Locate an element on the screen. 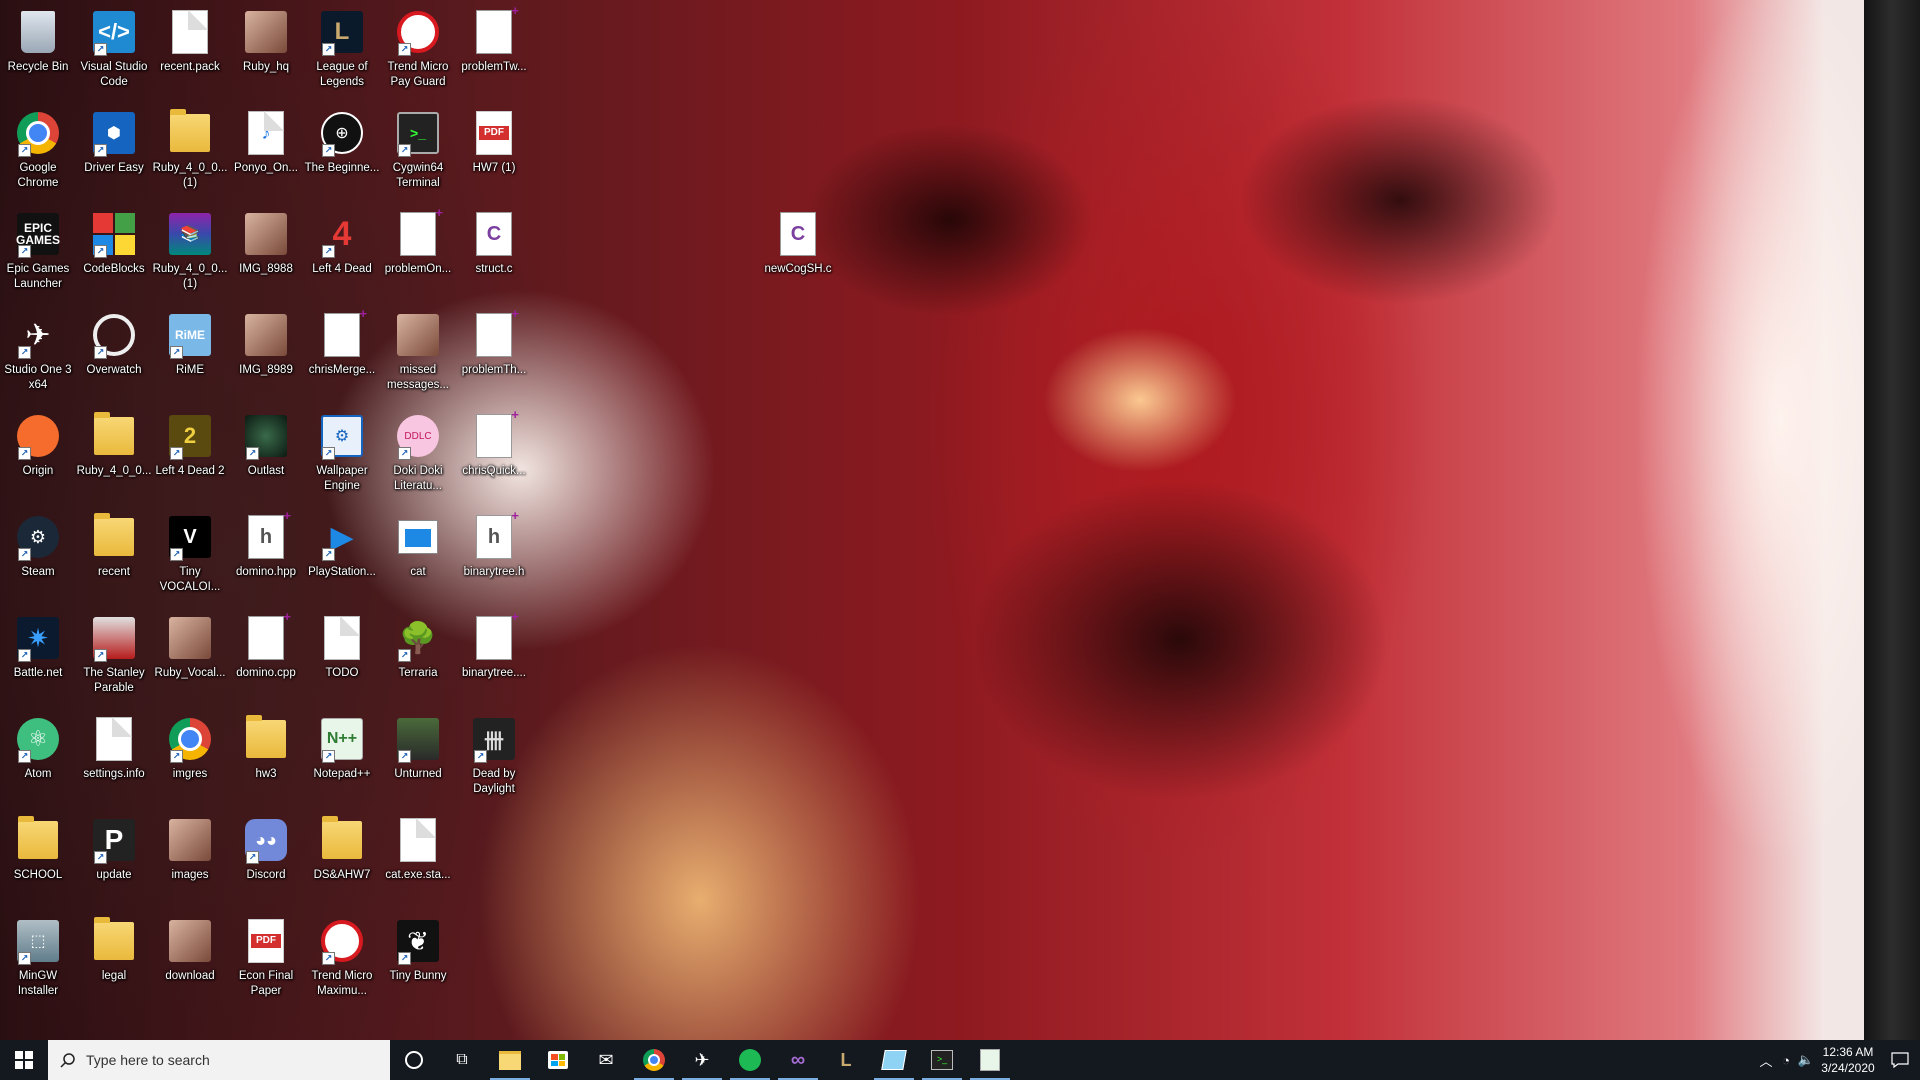  desktop-icon: N++ ↗ Notepad++ is located at coordinates (342, 746).